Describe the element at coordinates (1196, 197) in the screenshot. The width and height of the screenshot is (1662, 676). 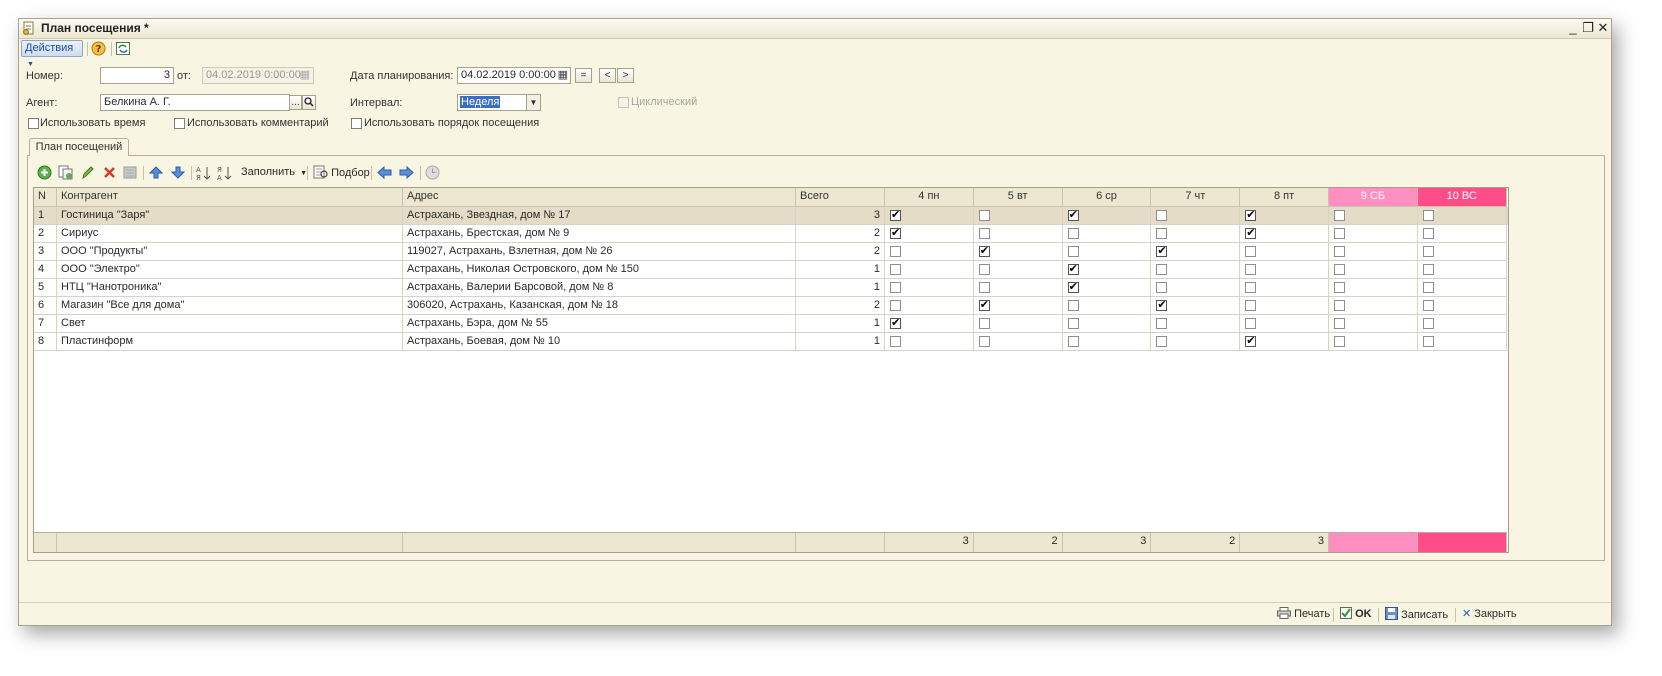
I see `column-header-day: 7 чт` at that location.